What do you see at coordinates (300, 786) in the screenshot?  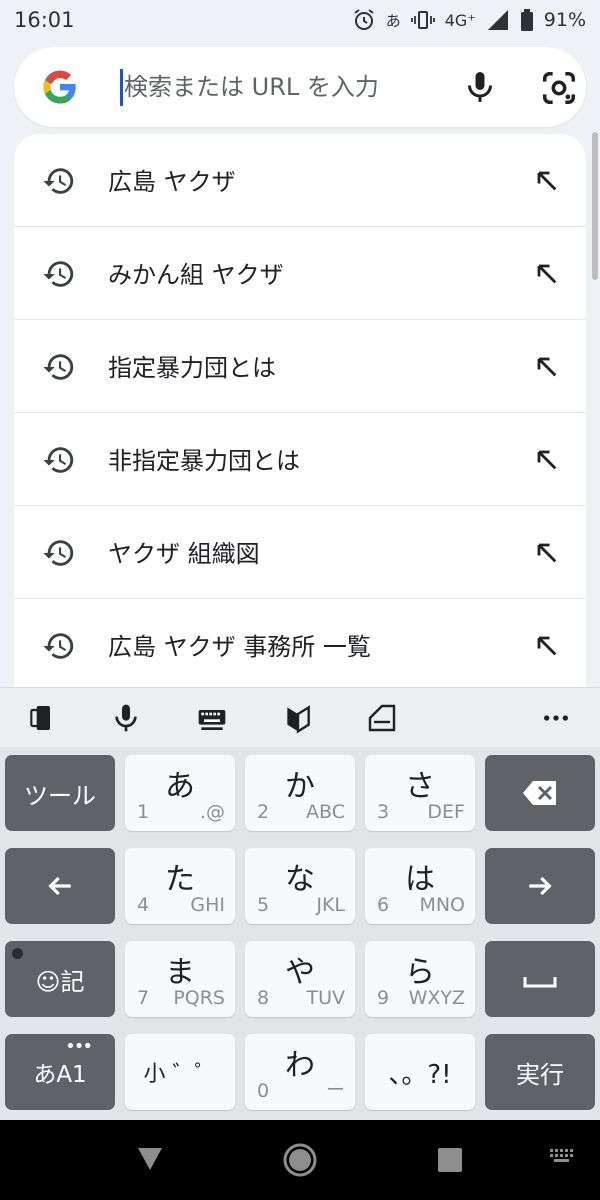 I see `key-label: か` at bounding box center [300, 786].